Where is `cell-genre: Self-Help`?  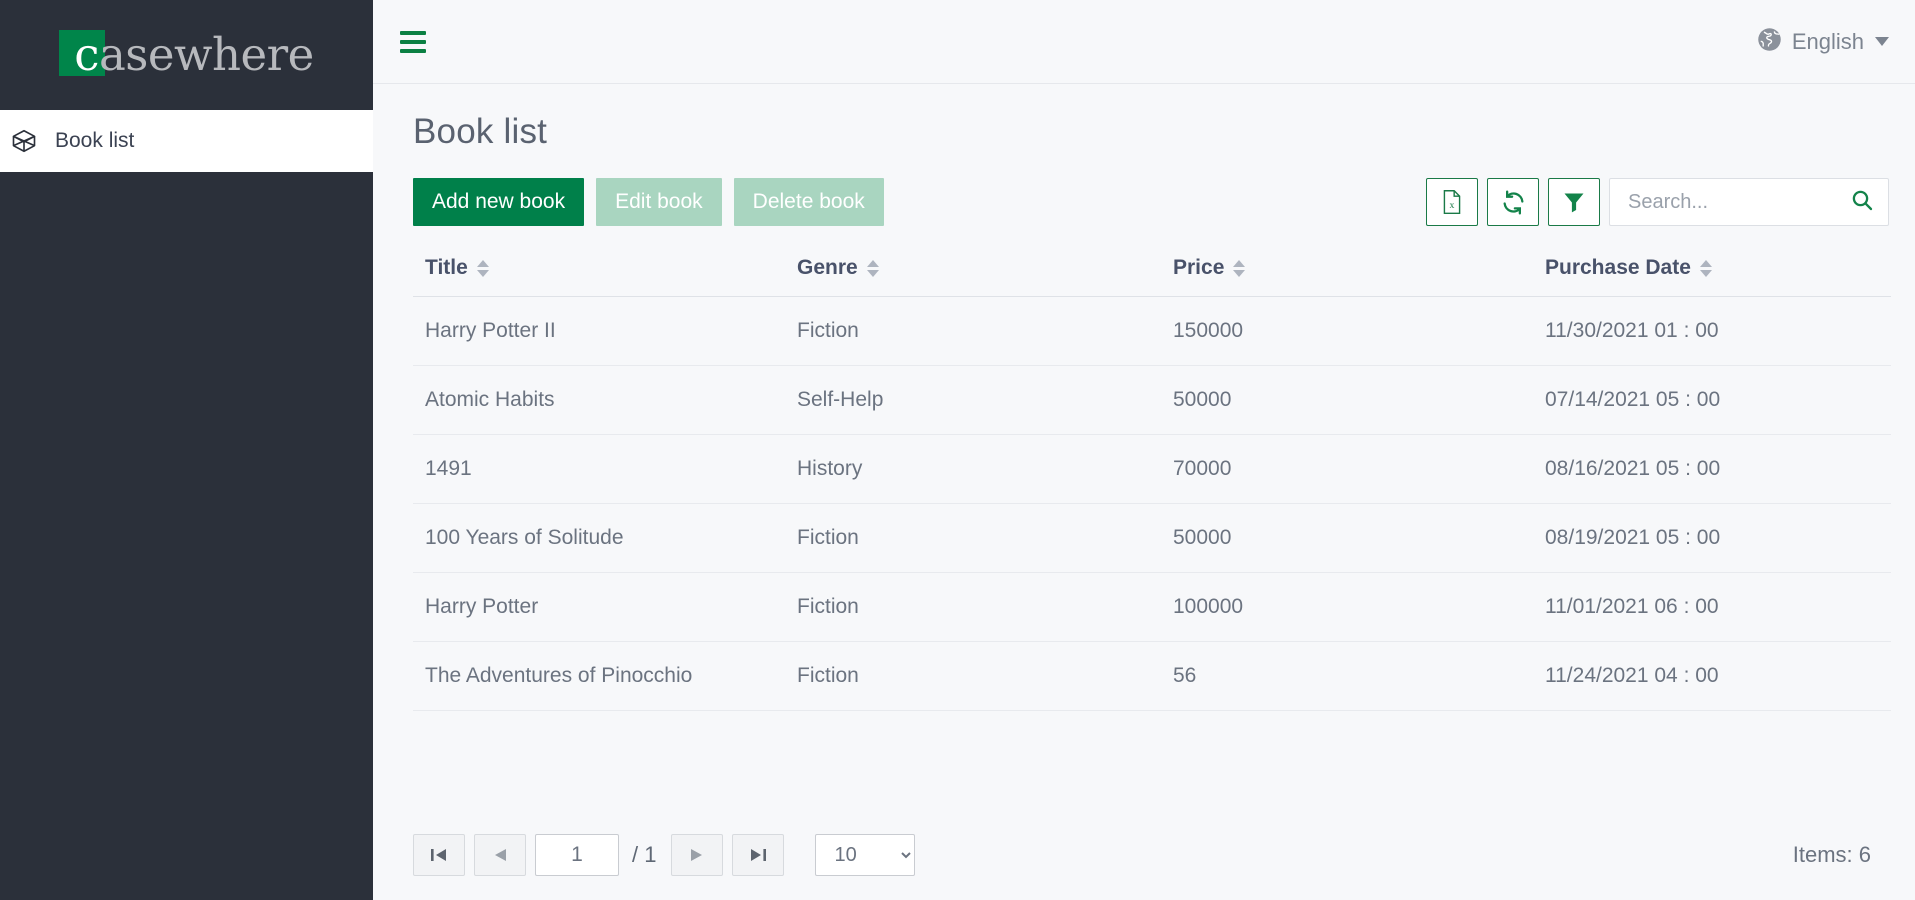
cell-genre: Self-Help is located at coordinates (973, 400).